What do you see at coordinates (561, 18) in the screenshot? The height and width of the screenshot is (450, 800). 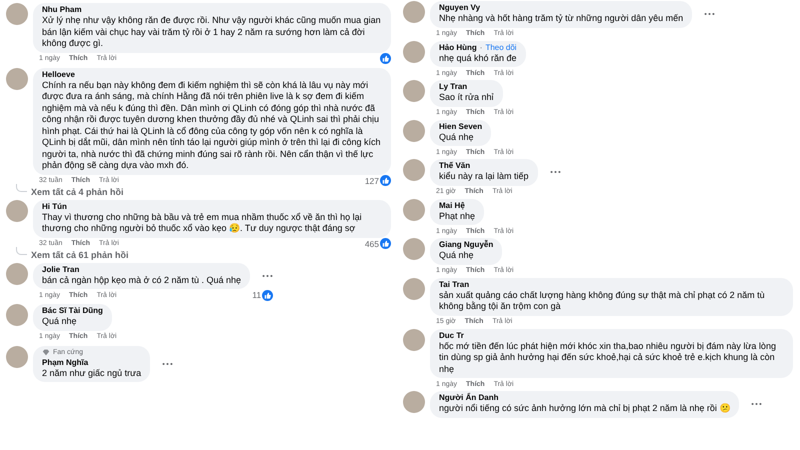 I see `comment-text: Nhẹ nhàng và hốt hàng trăm tỷ từ những người dân yêu mến` at bounding box center [561, 18].